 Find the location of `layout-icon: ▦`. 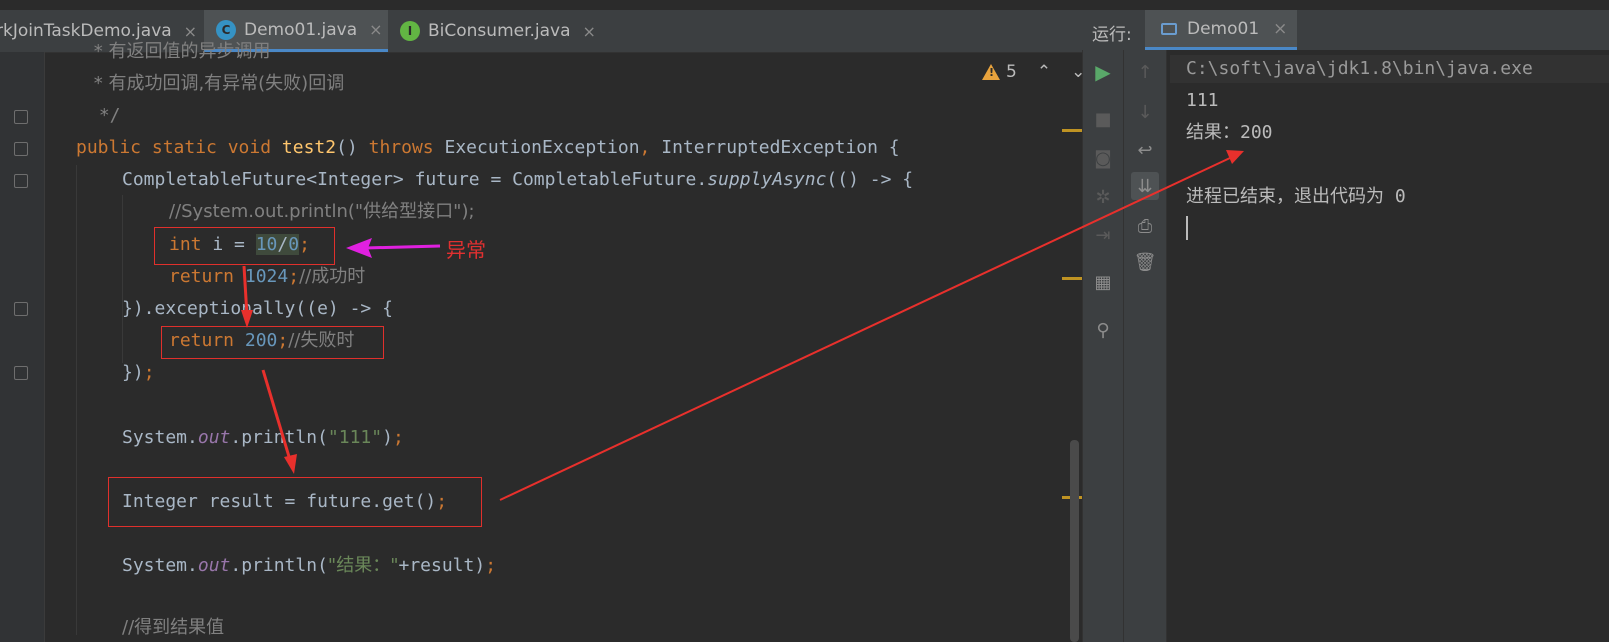

layout-icon: ▦ is located at coordinates (1103, 282).